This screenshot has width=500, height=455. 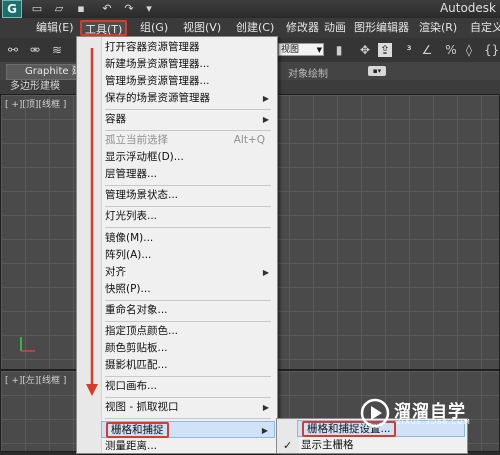 I want to click on ribbon-options-icon: ▪▾, so click(x=377, y=71).